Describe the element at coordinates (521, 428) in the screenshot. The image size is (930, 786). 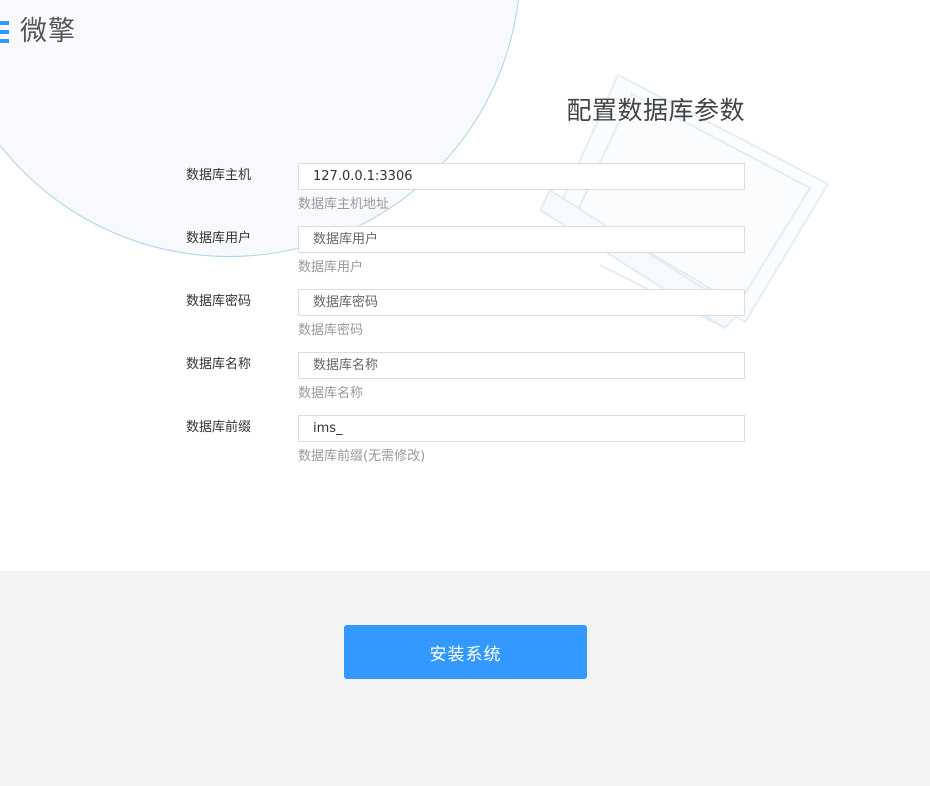
I see `prefix-input` at that location.